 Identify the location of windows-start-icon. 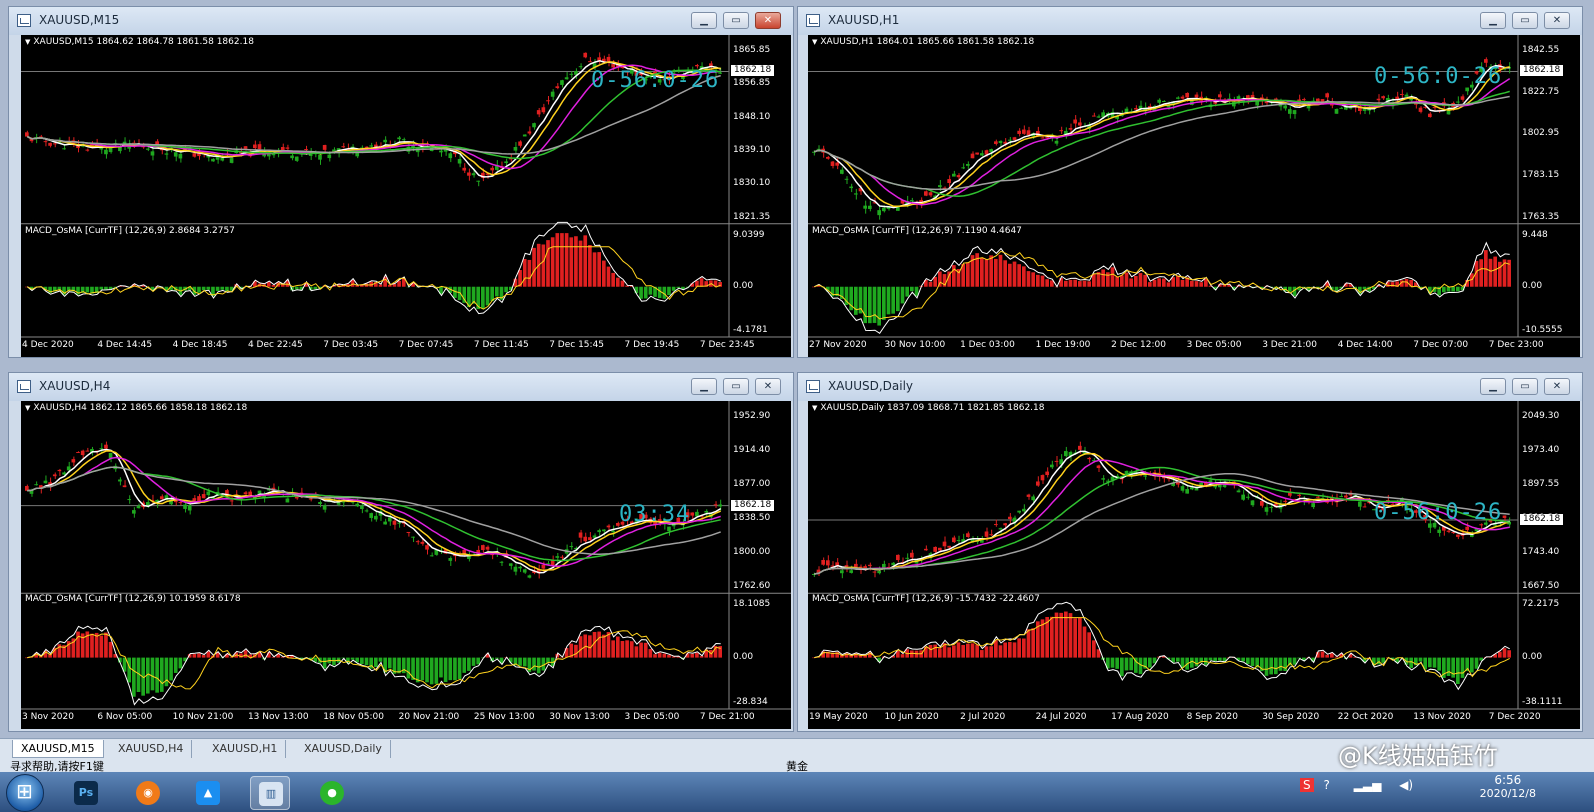
(25, 793).